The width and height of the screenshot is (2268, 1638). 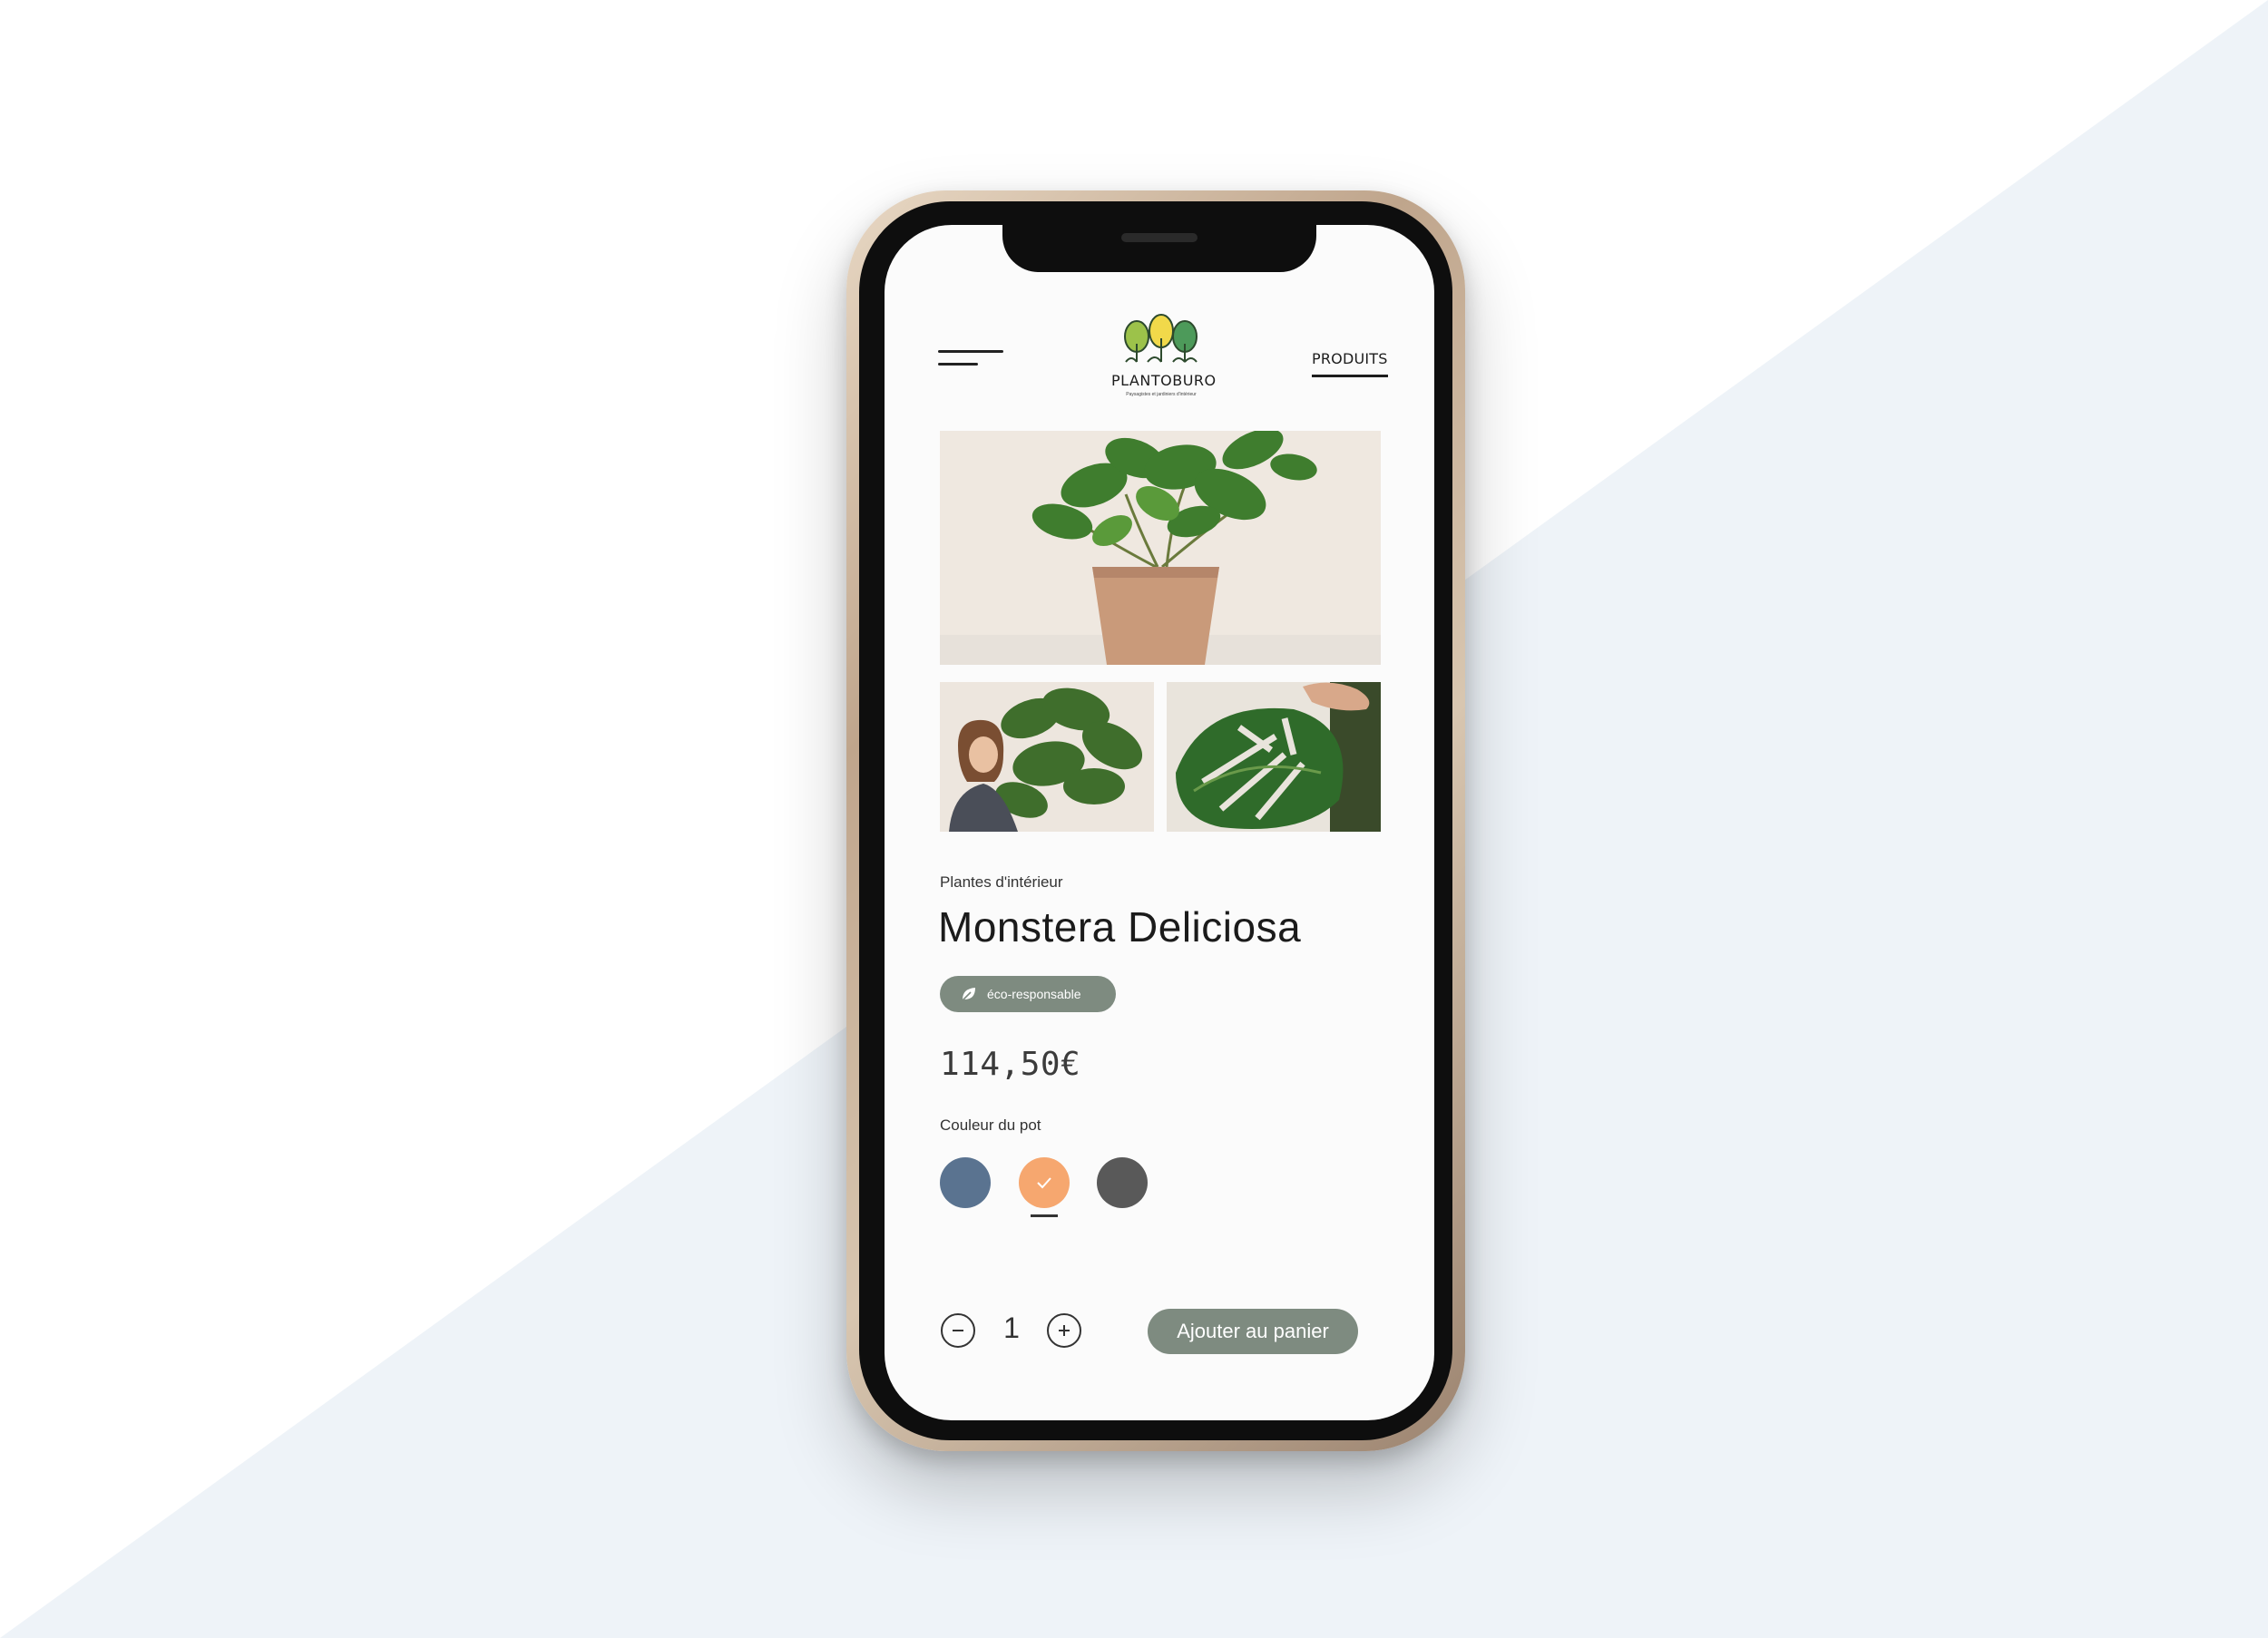 I want to click on leaf-icon, so click(x=969, y=994).